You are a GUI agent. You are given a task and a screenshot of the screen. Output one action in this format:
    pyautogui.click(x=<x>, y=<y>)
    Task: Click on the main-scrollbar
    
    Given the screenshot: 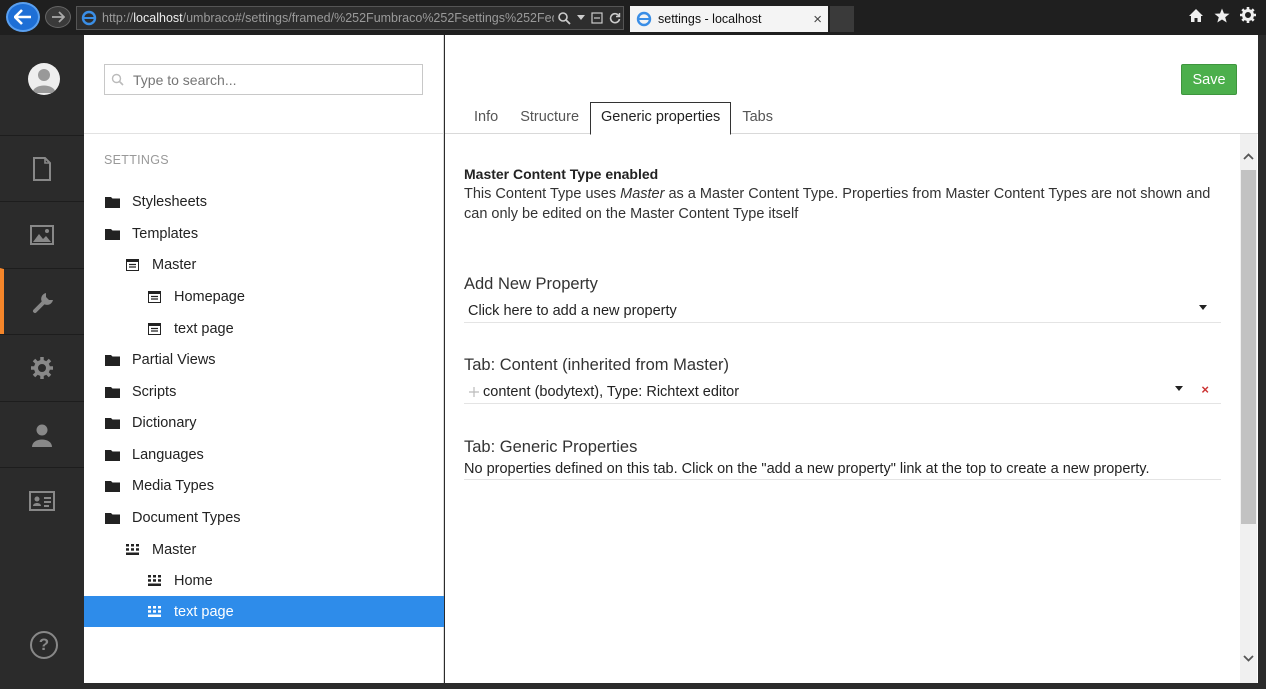 What is the action you would take?
    pyautogui.click(x=1248, y=408)
    